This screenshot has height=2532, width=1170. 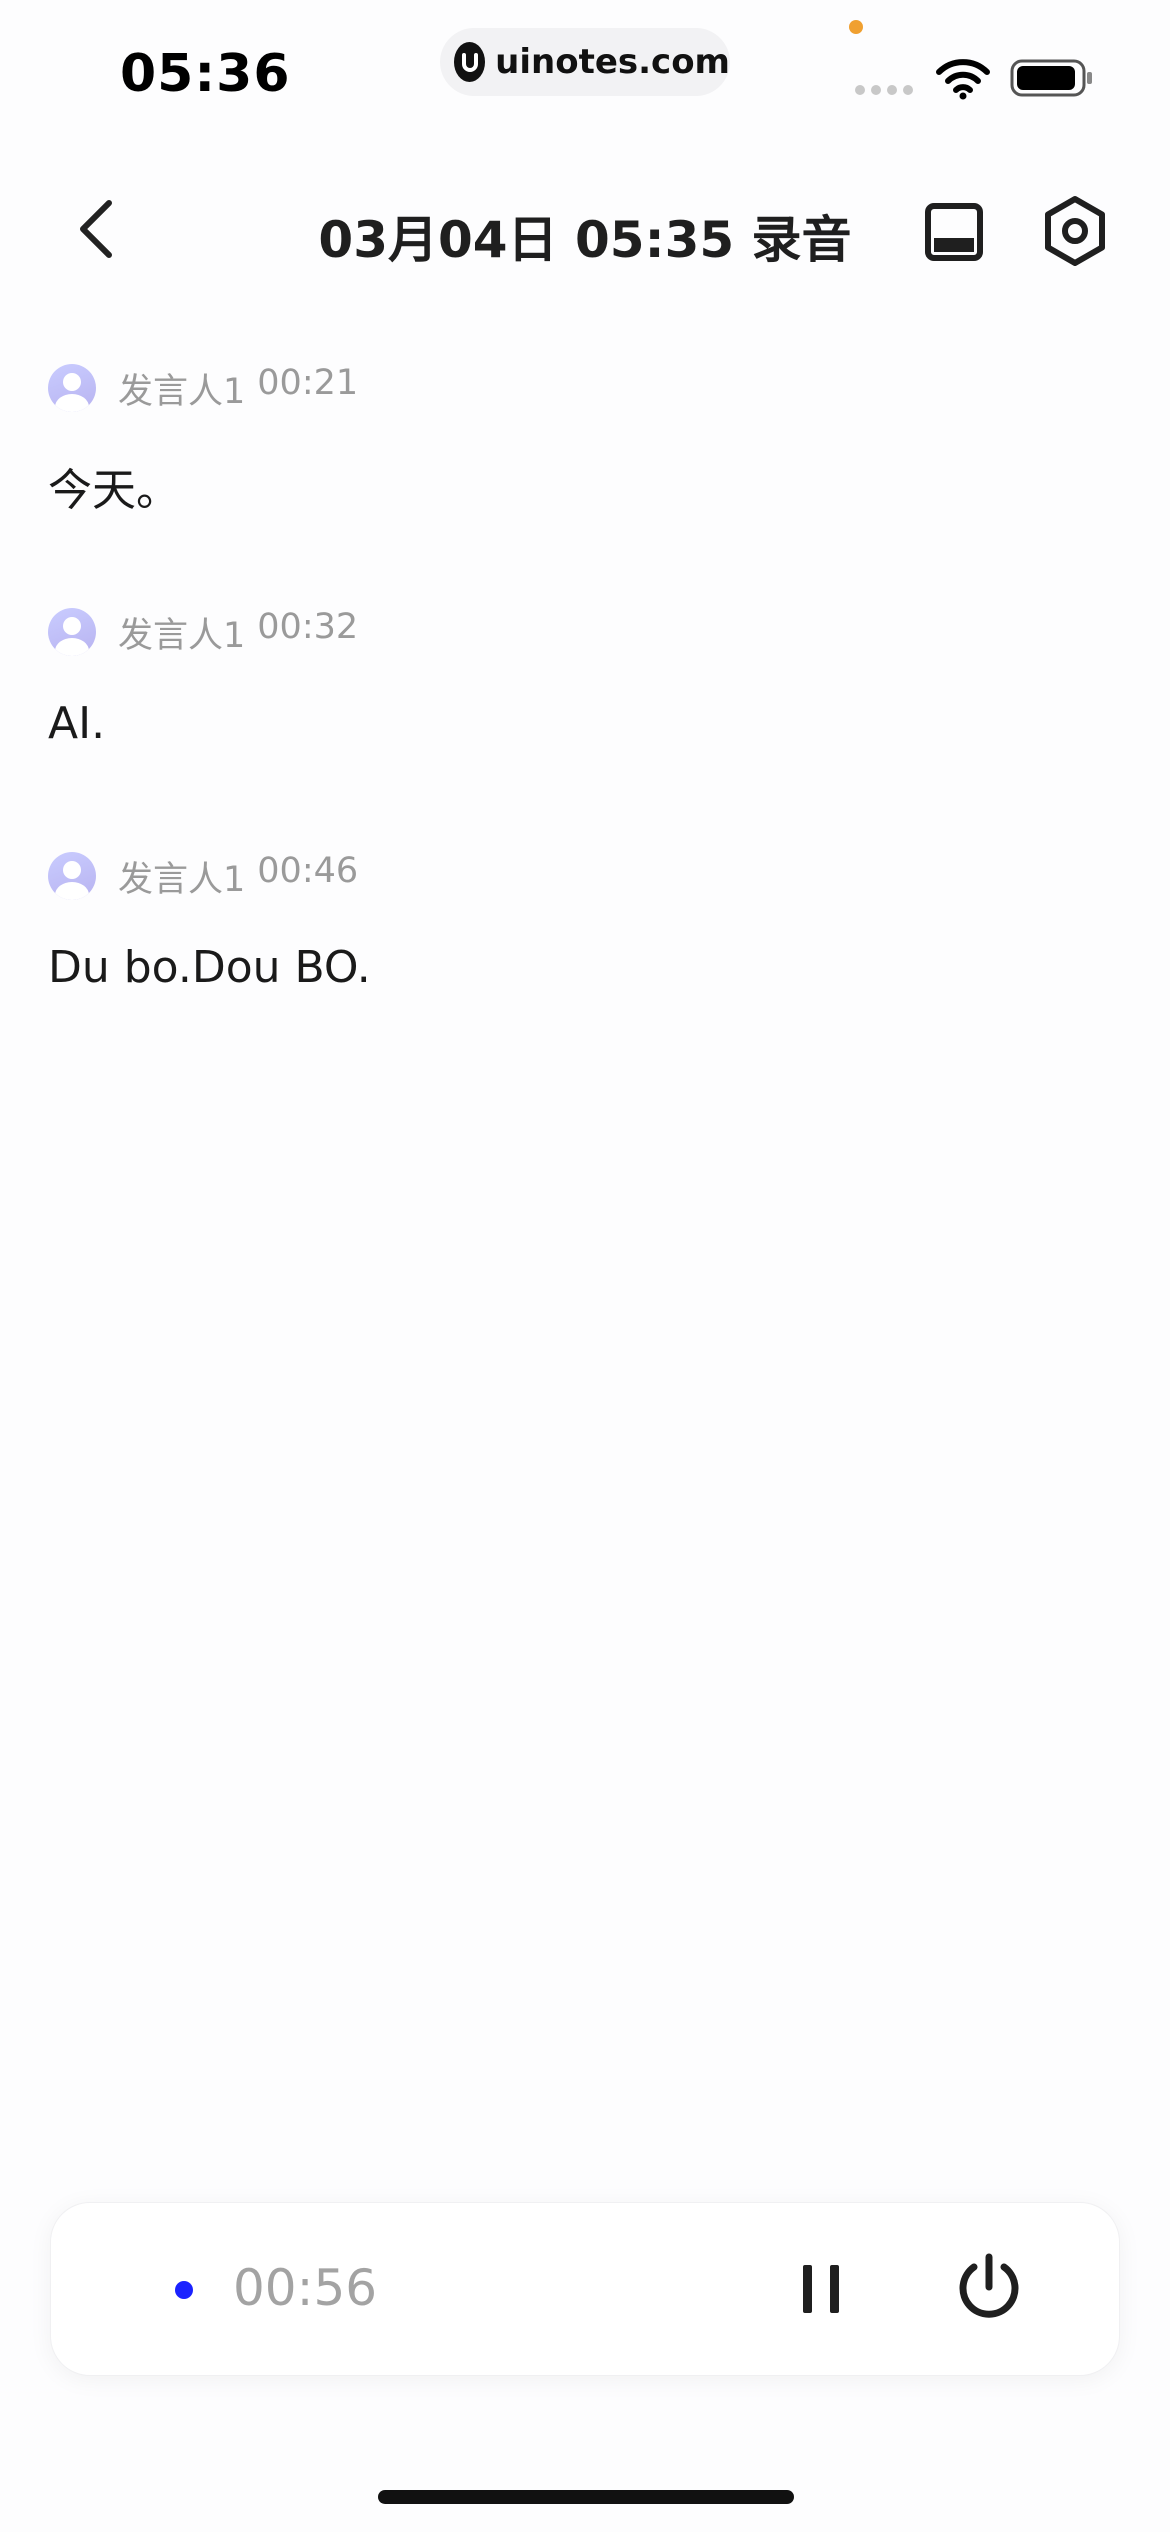 I want to click on stop-recording-button, so click(x=989, y=2289).